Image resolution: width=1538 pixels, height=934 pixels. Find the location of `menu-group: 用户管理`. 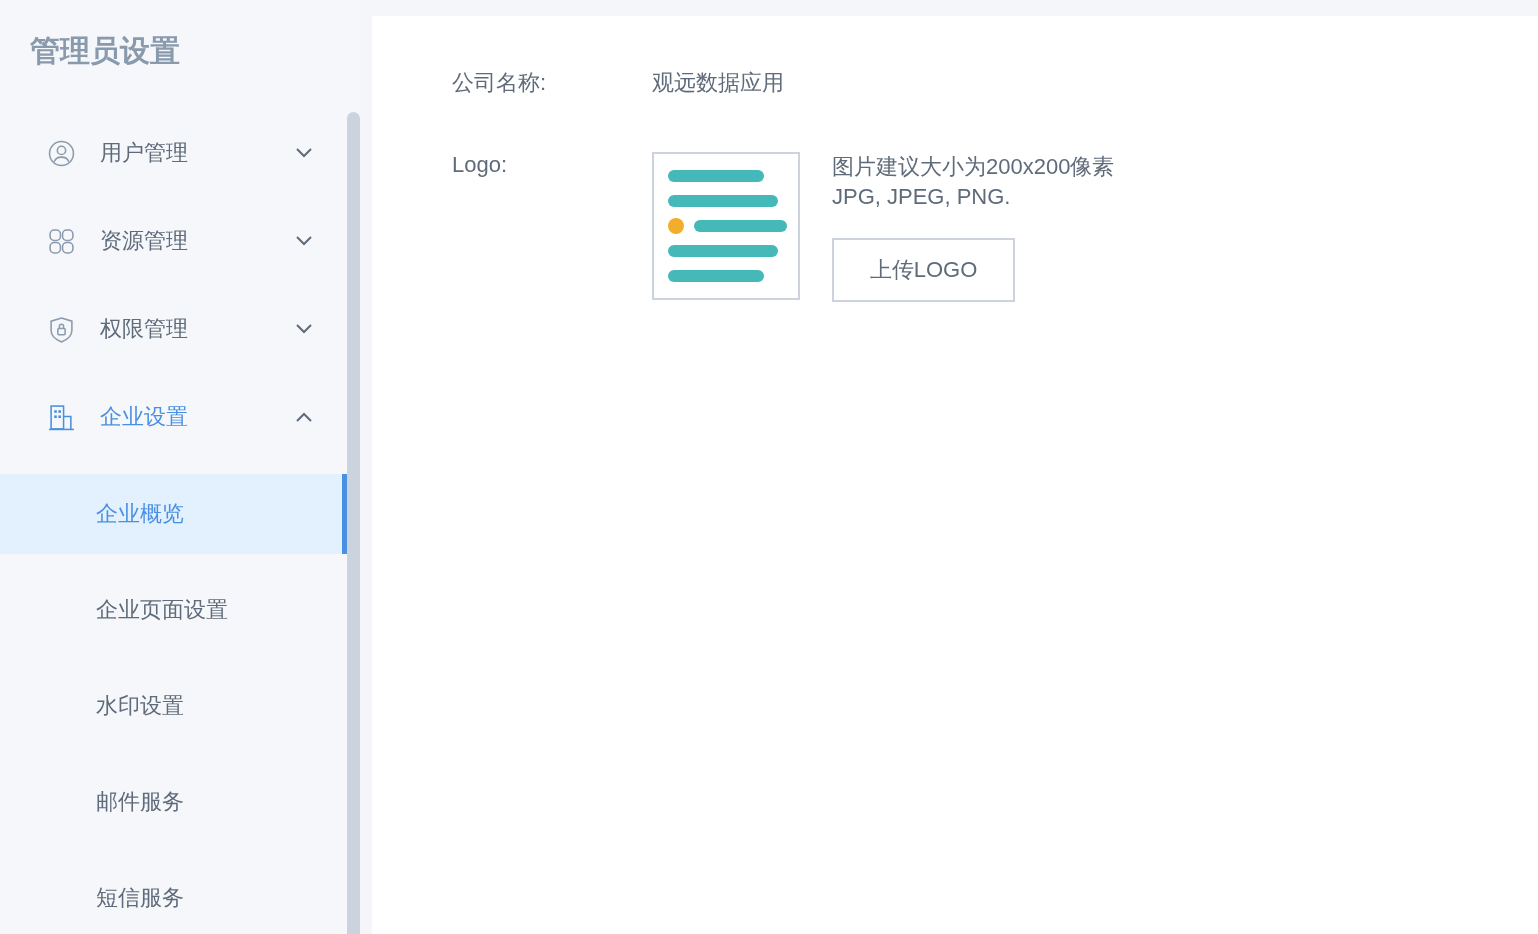

menu-group: 用户管理 is located at coordinates (173, 153).